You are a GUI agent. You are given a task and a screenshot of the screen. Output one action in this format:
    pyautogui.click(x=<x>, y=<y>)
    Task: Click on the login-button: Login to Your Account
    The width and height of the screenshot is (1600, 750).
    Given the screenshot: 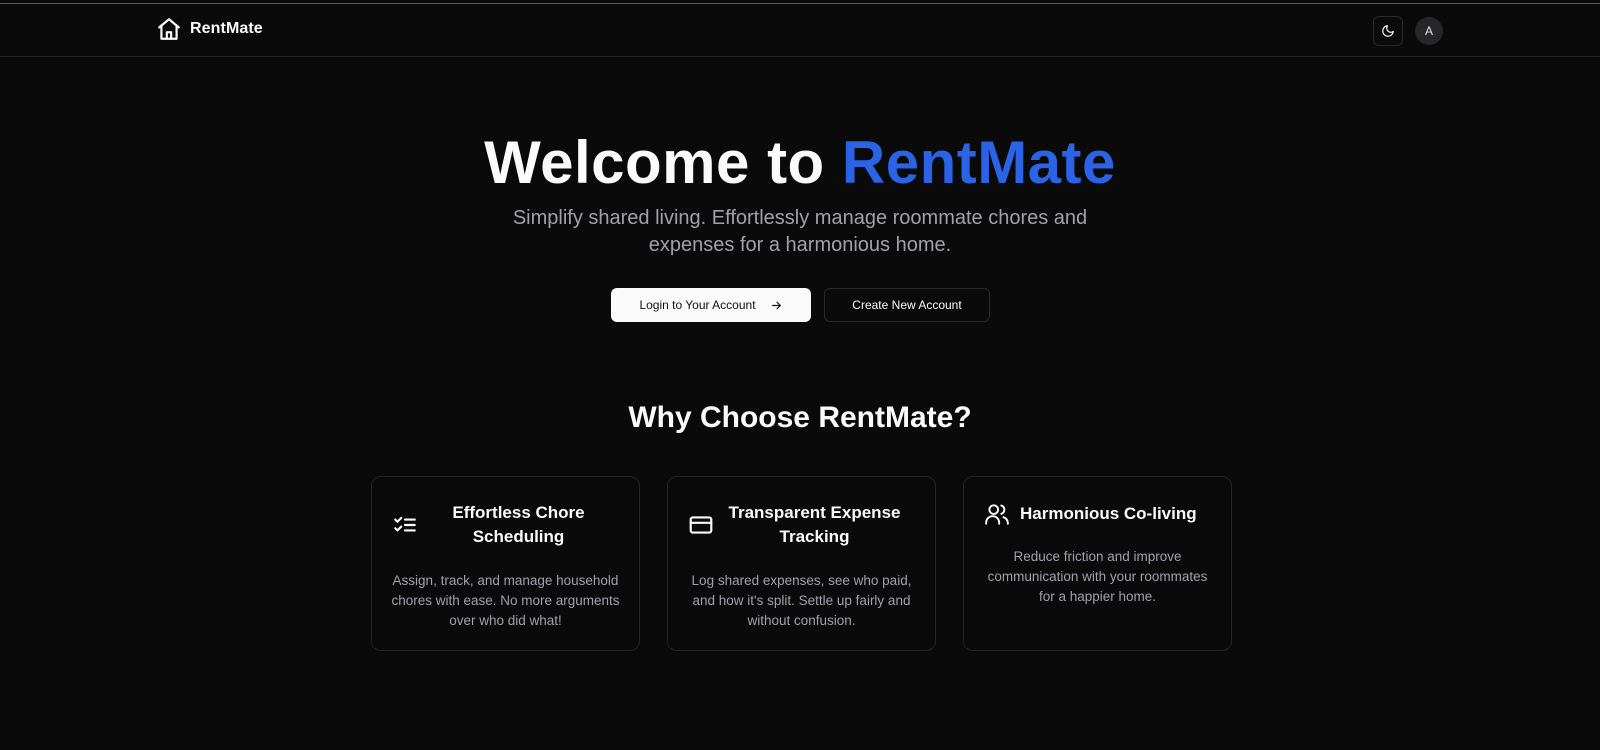 What is the action you would take?
    pyautogui.click(x=711, y=305)
    